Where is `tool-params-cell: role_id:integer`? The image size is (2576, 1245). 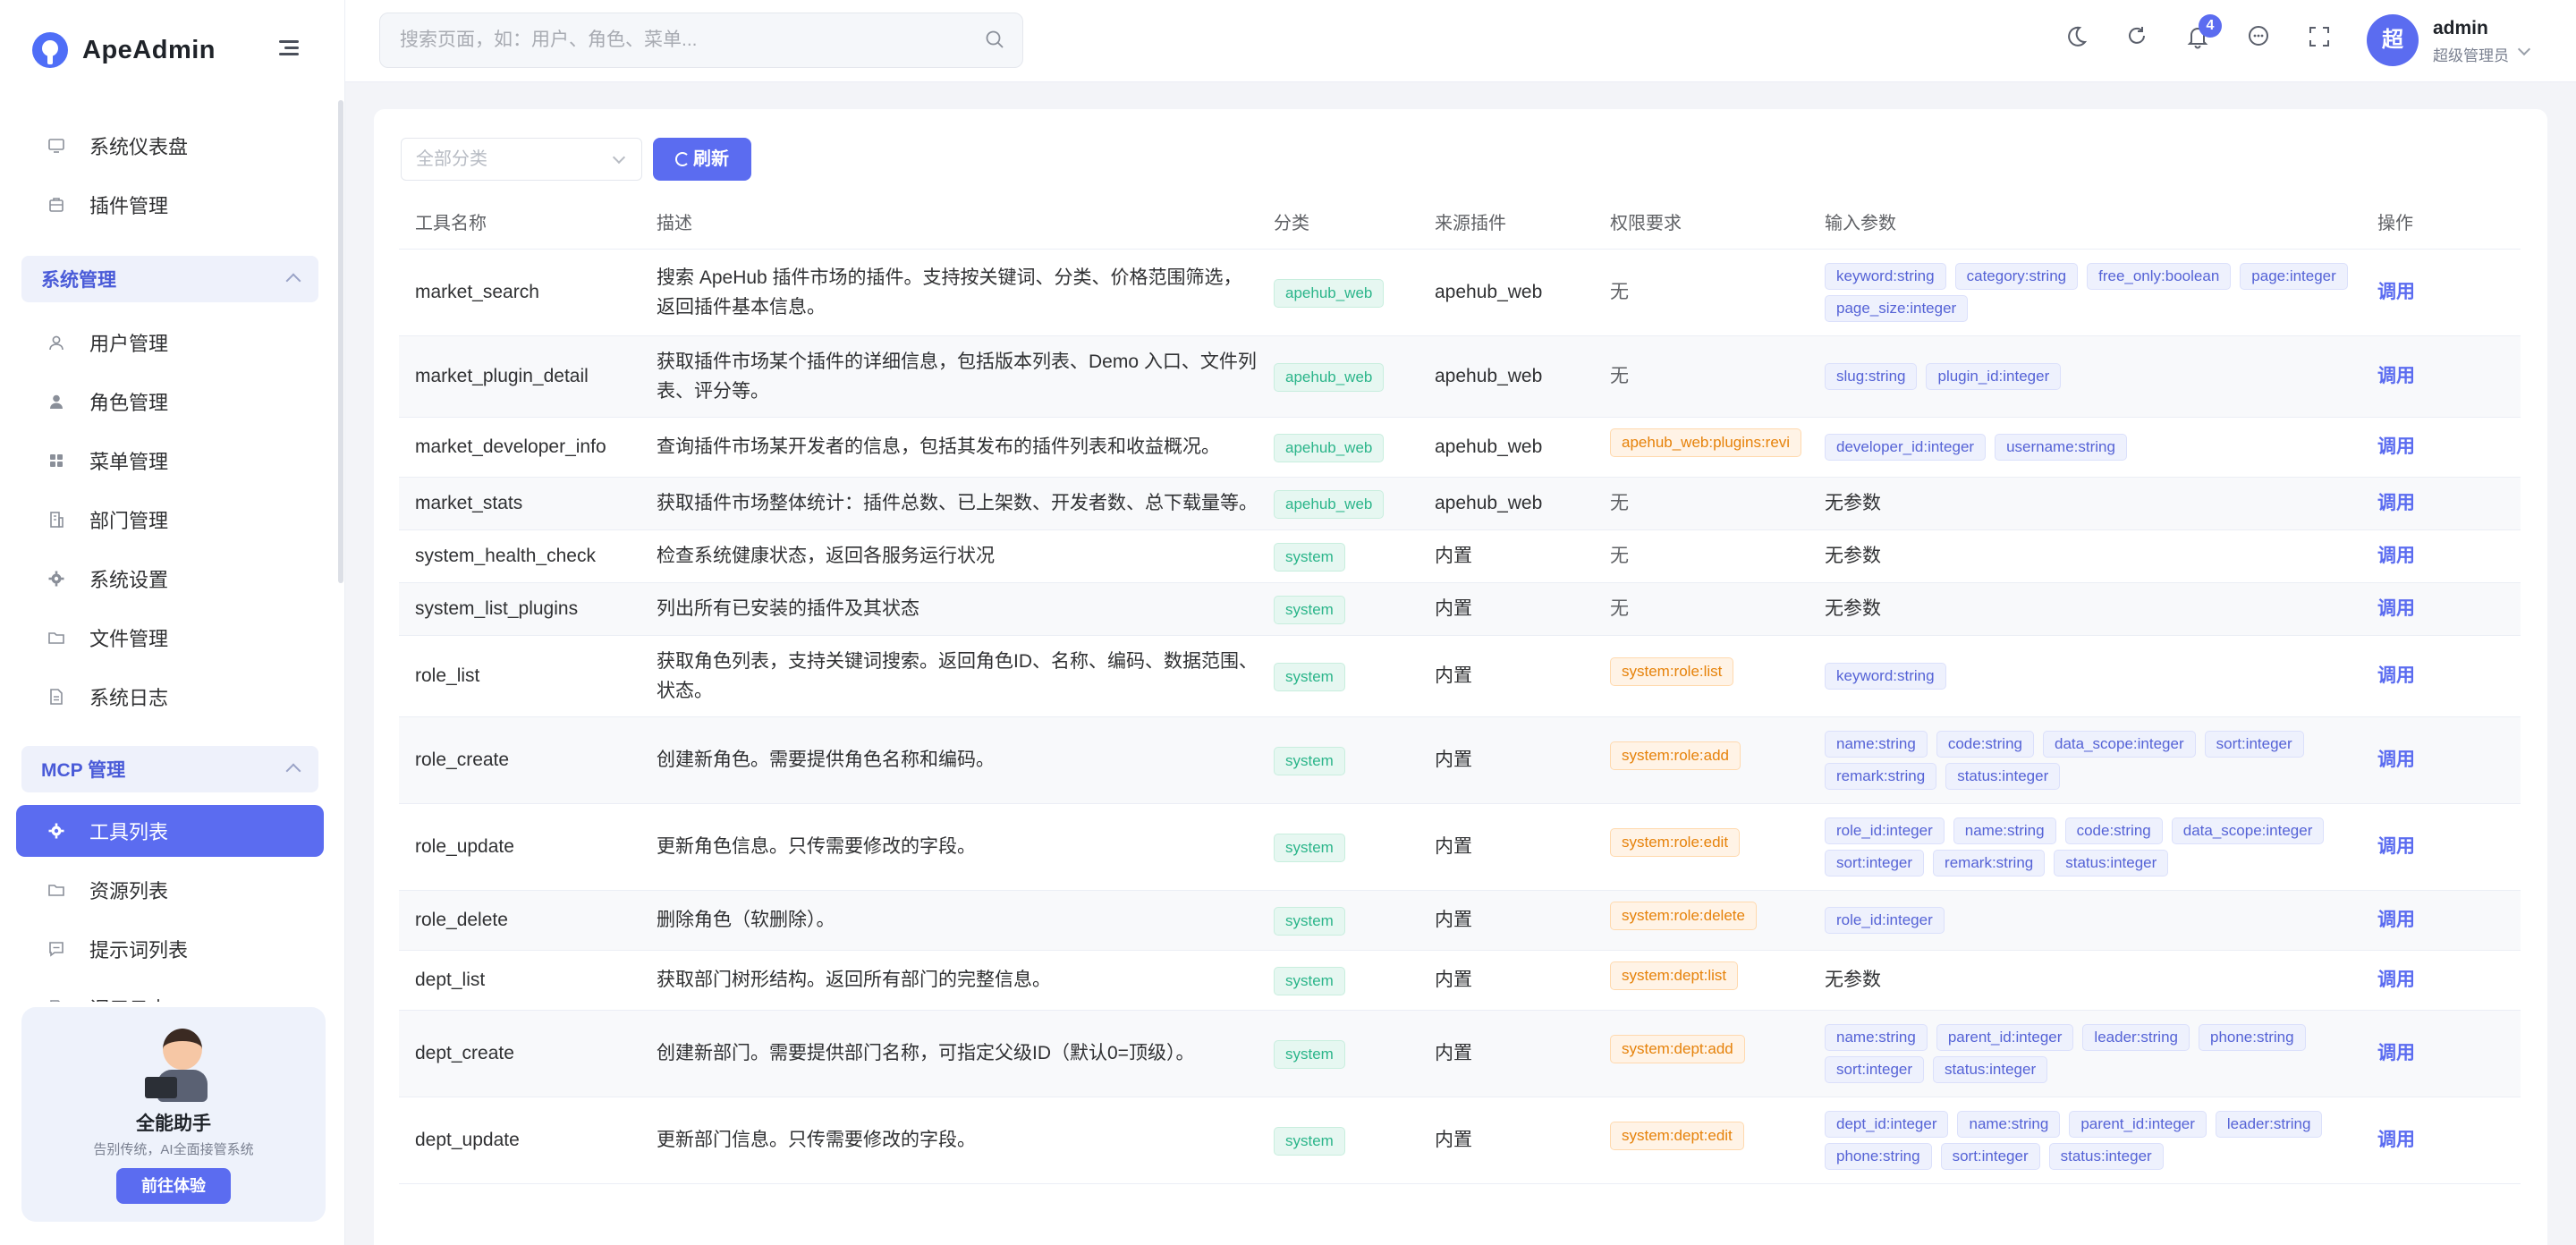
tool-params-cell: role_id:integer is located at coordinates (2085, 921).